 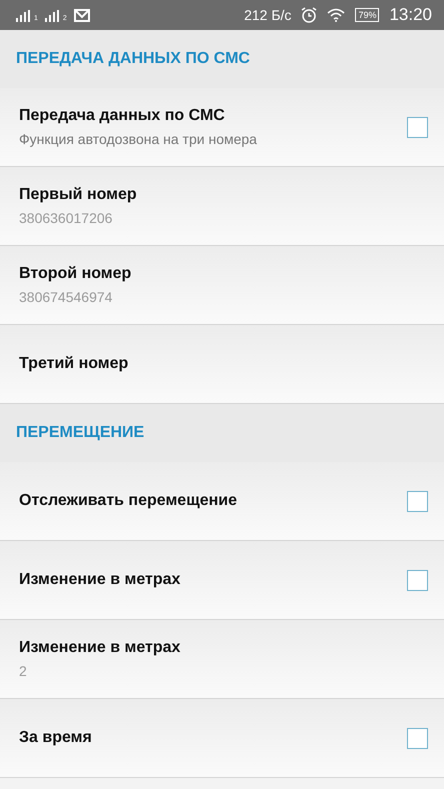 What do you see at coordinates (66, 218) in the screenshot?
I see `setting-value: 380636017206` at bounding box center [66, 218].